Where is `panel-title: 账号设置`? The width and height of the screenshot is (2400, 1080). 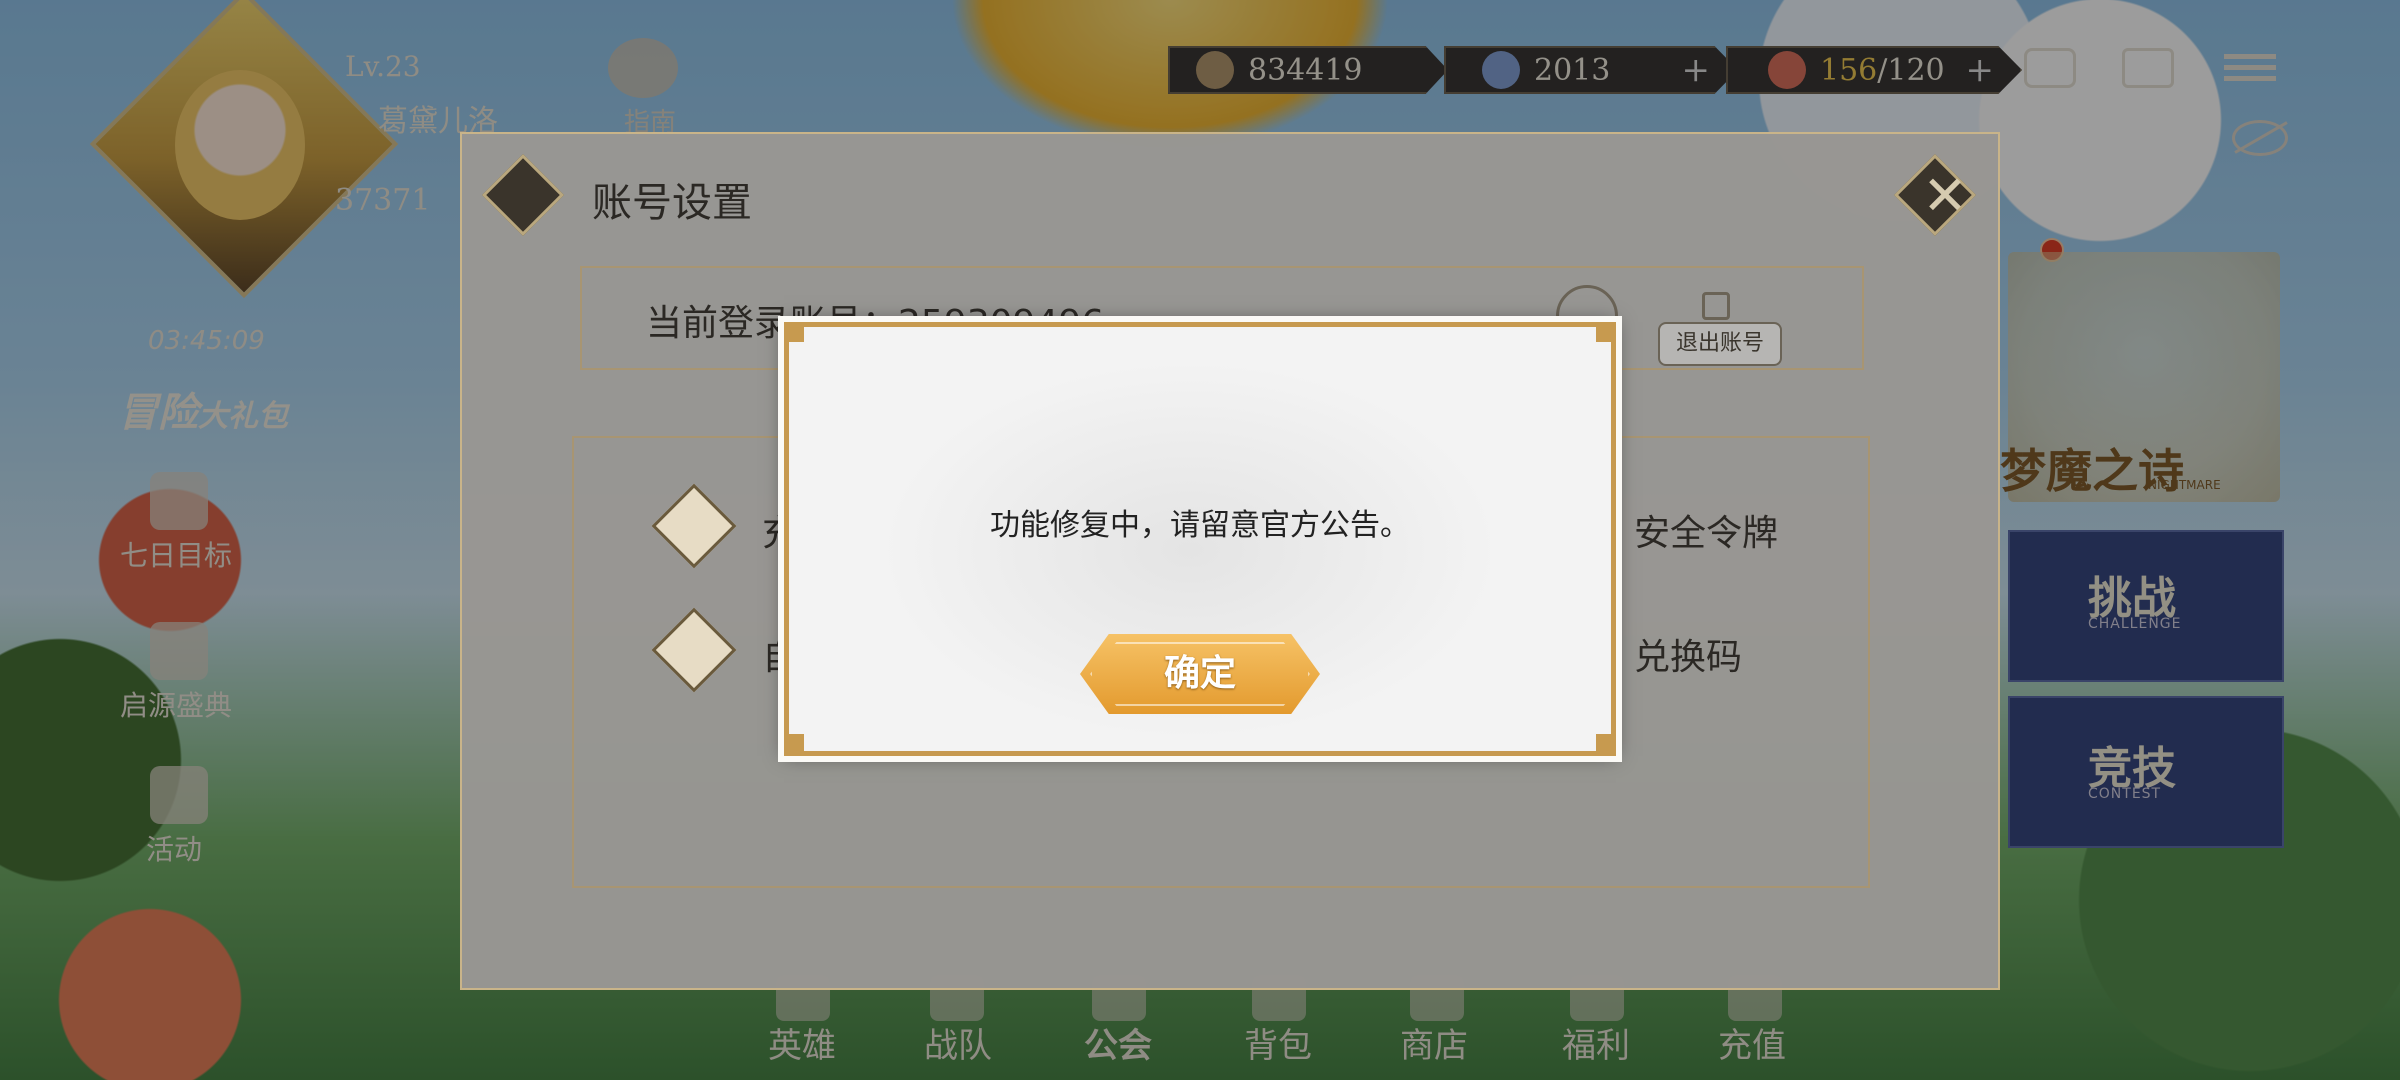
panel-title: 账号设置 is located at coordinates (672, 203).